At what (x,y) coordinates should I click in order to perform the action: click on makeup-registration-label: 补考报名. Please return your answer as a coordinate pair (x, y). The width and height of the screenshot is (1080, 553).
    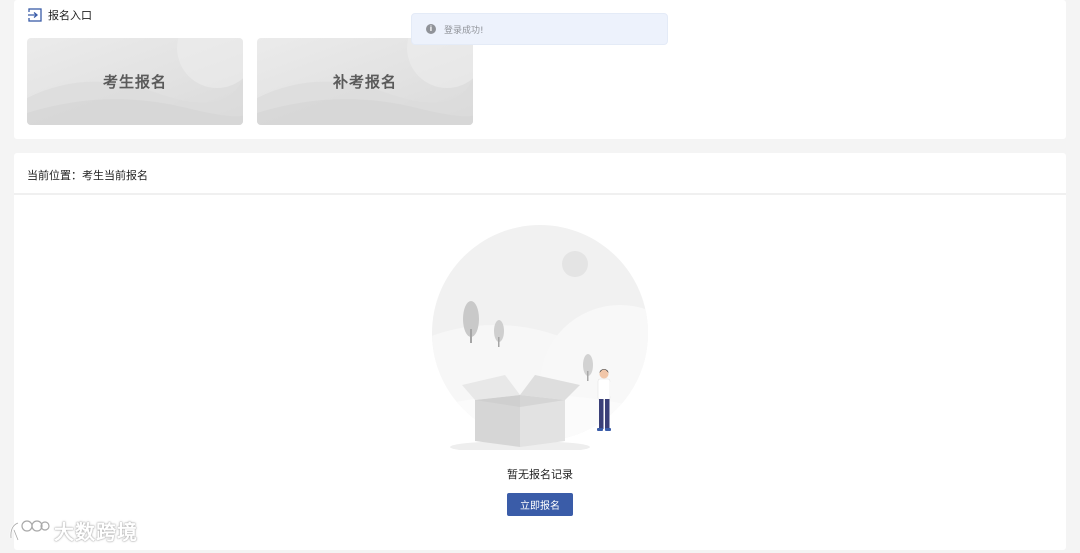
    Looking at the image, I should click on (364, 82).